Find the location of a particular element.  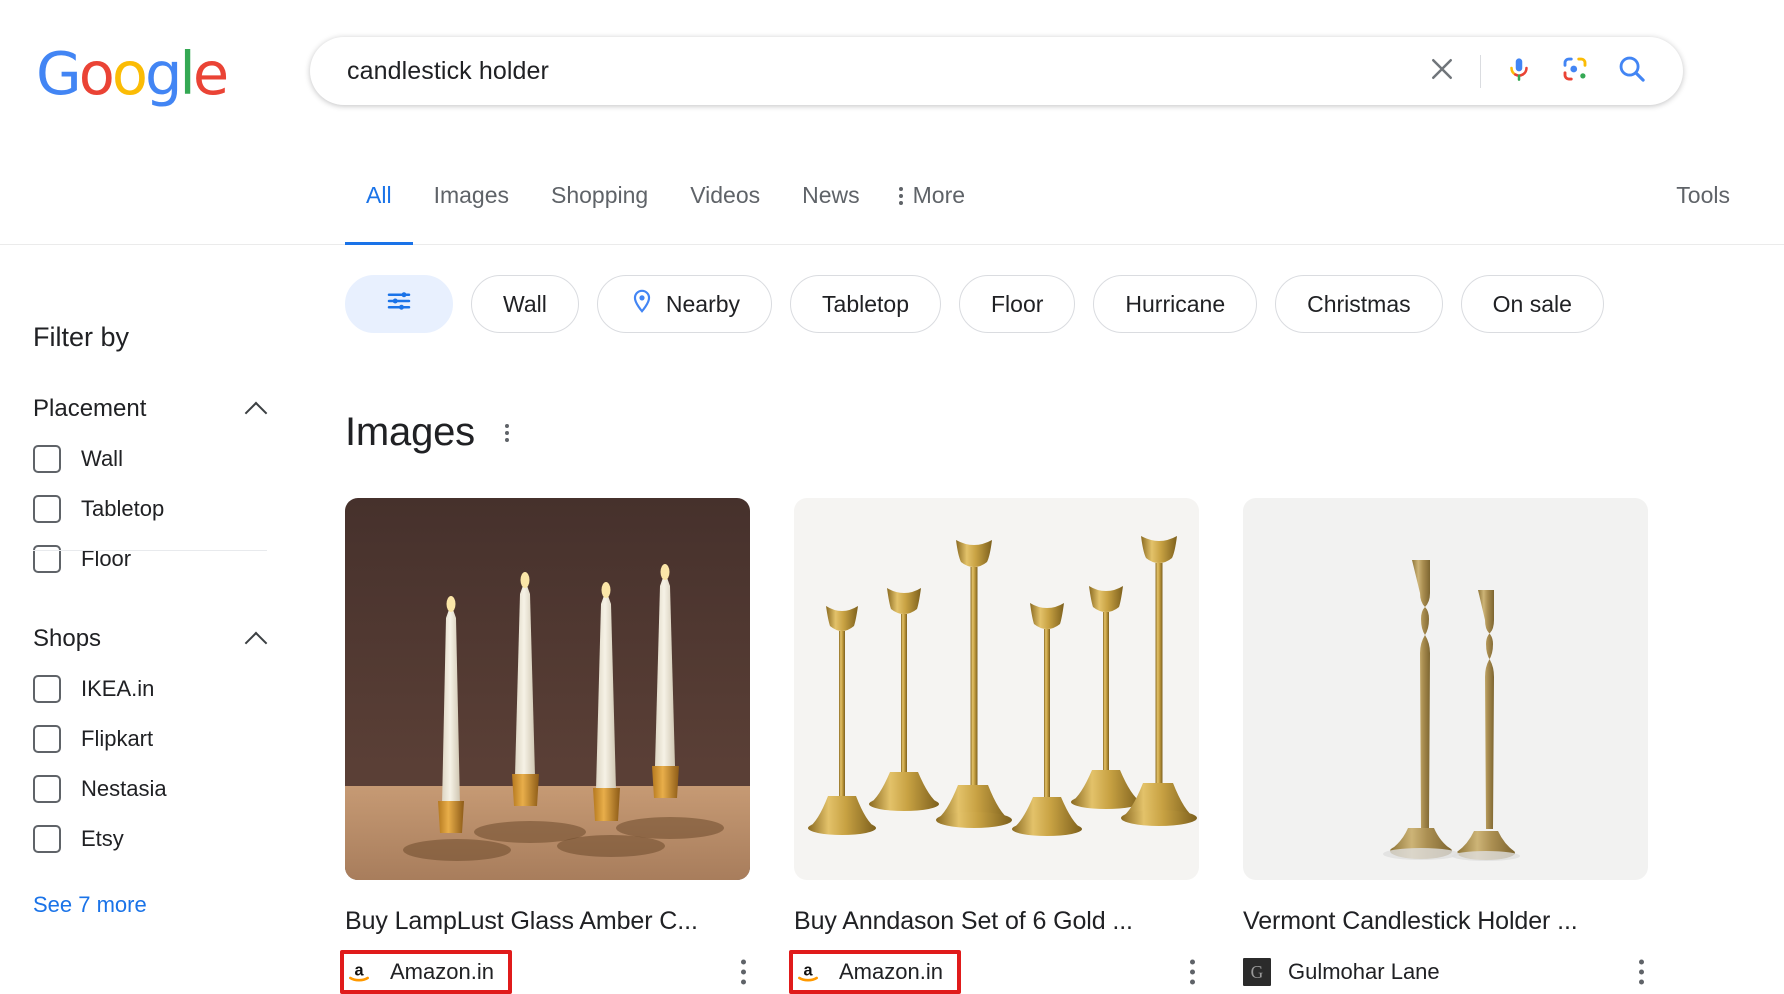

microphone-icon is located at coordinates (1519, 71).